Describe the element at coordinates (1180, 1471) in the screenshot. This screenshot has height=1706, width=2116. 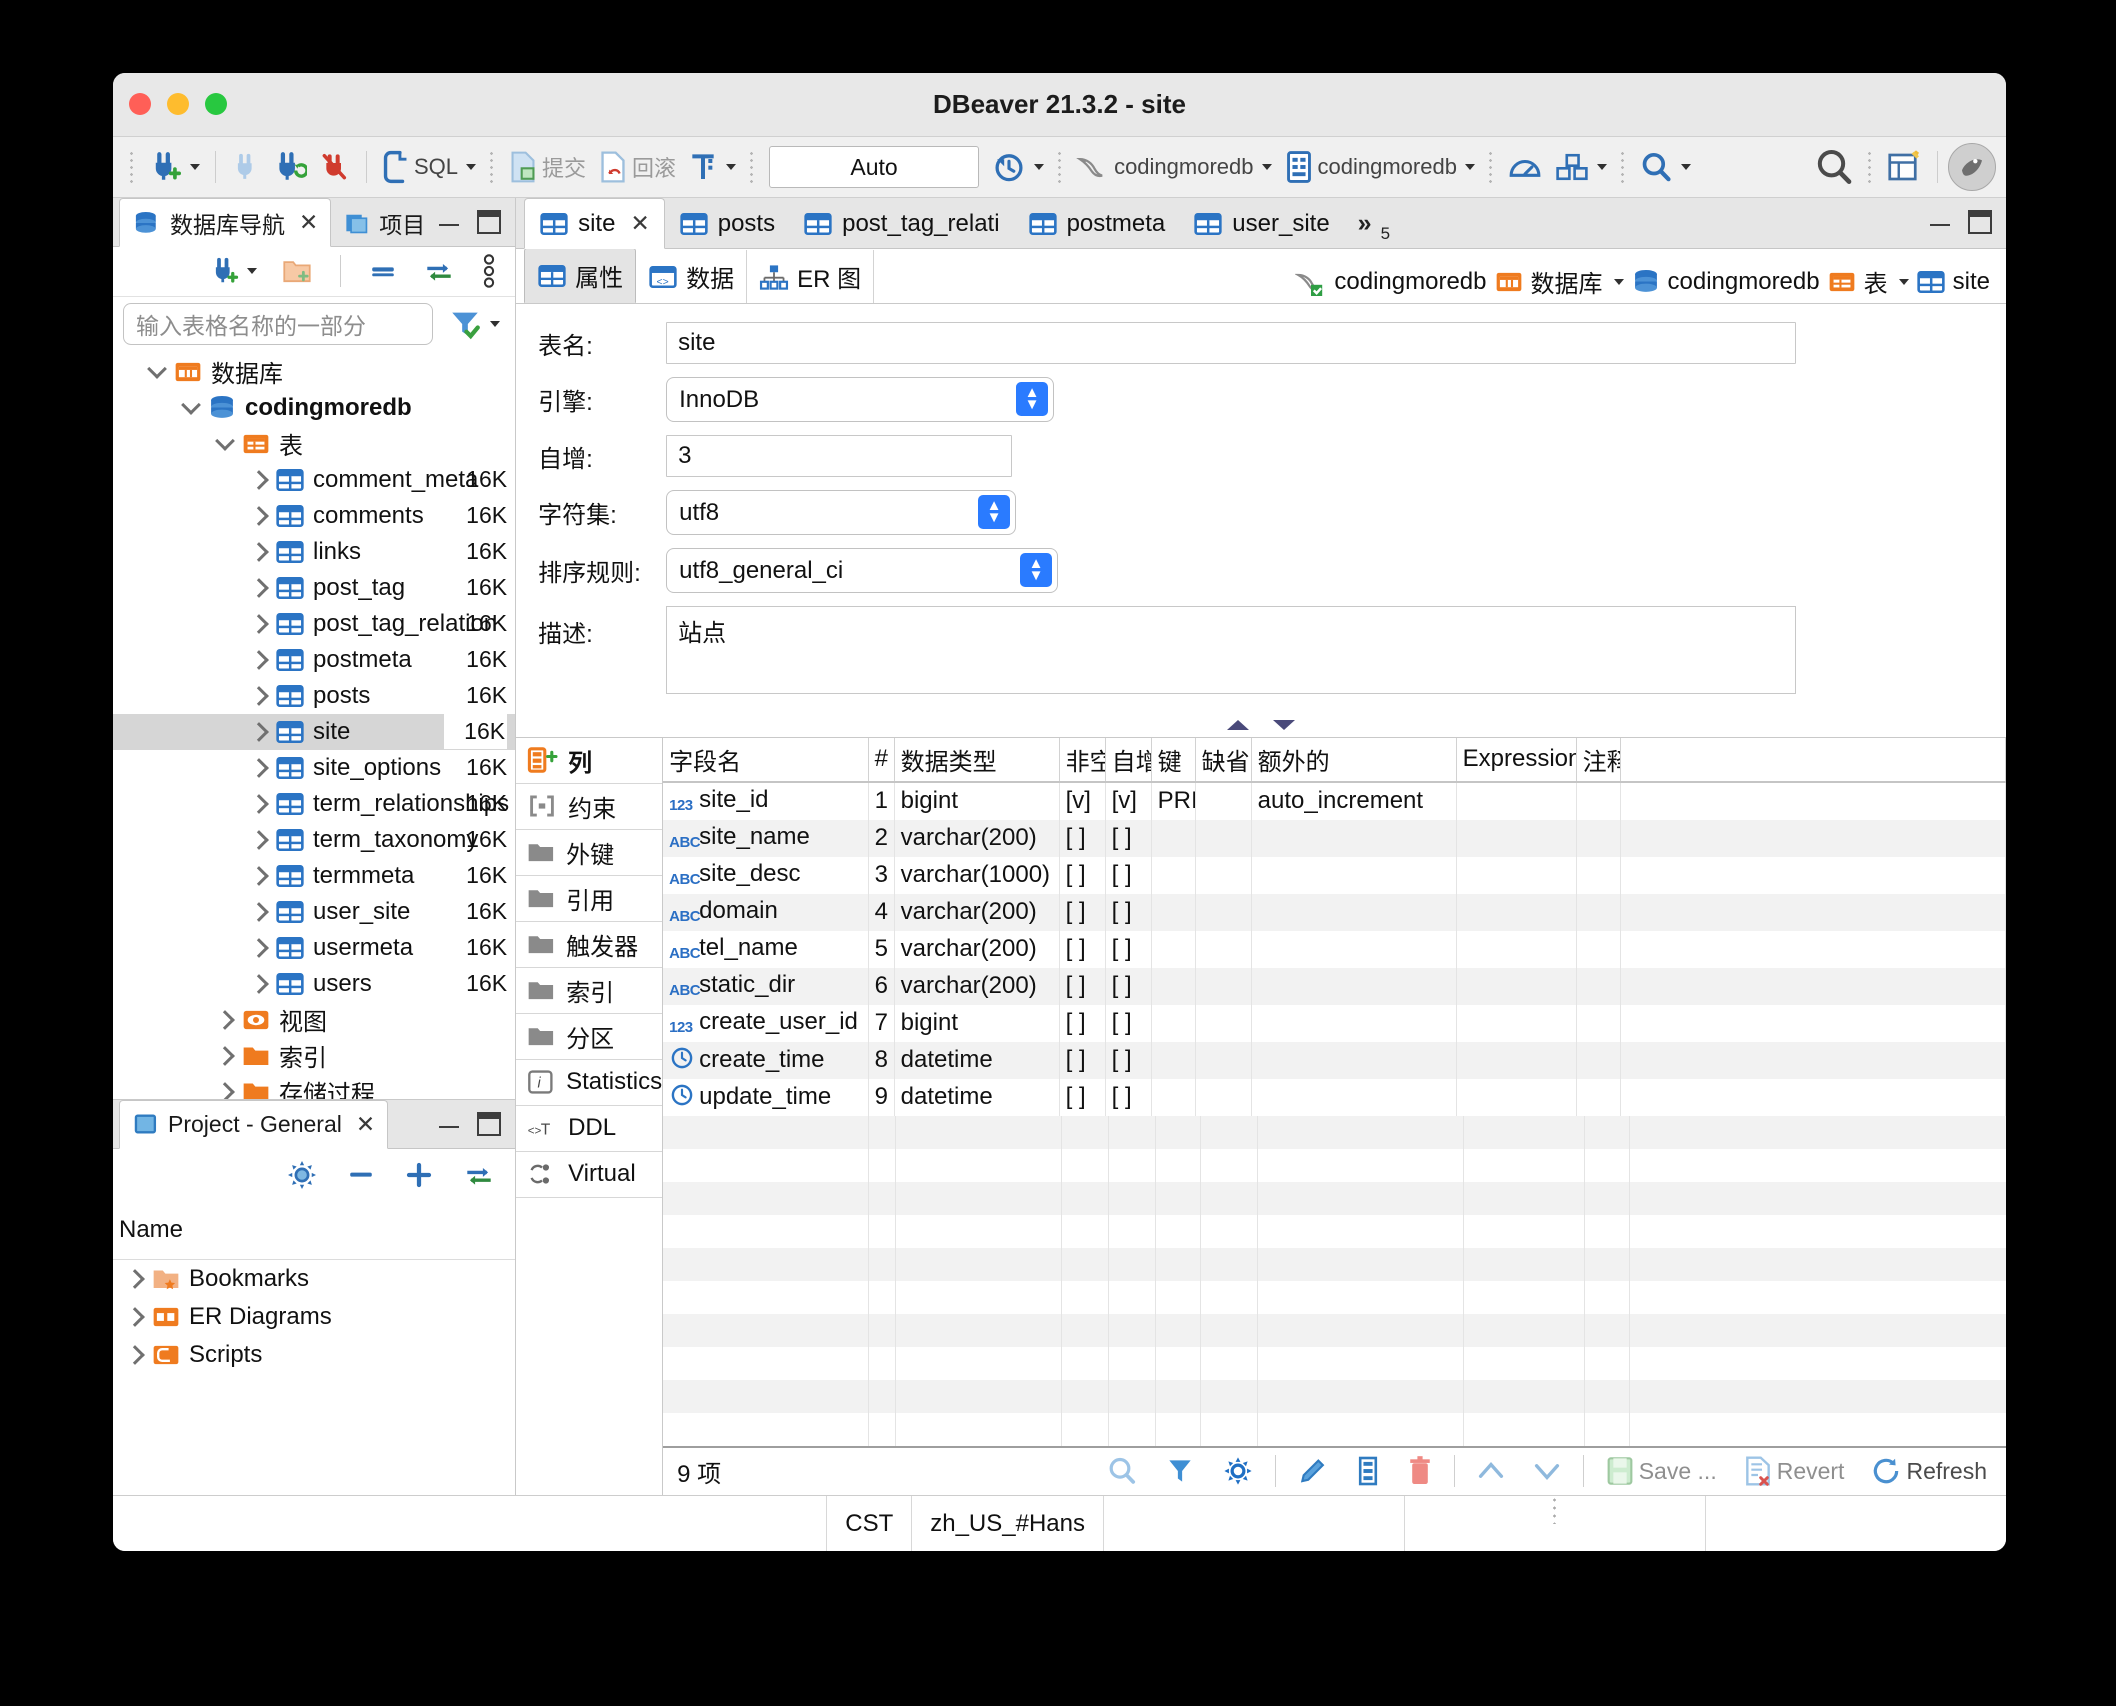
I see `grid-filter-button` at that location.